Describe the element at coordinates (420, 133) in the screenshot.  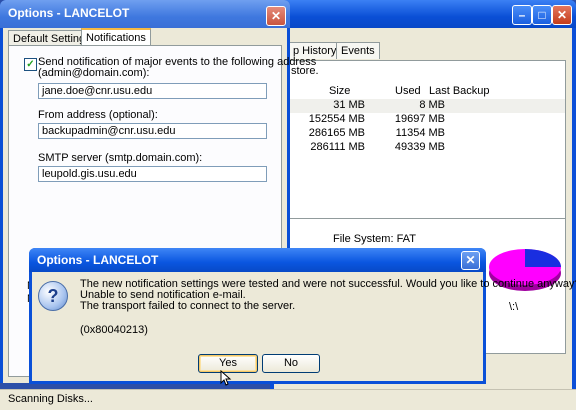
I see `cell-used: 11354 MB` at that location.